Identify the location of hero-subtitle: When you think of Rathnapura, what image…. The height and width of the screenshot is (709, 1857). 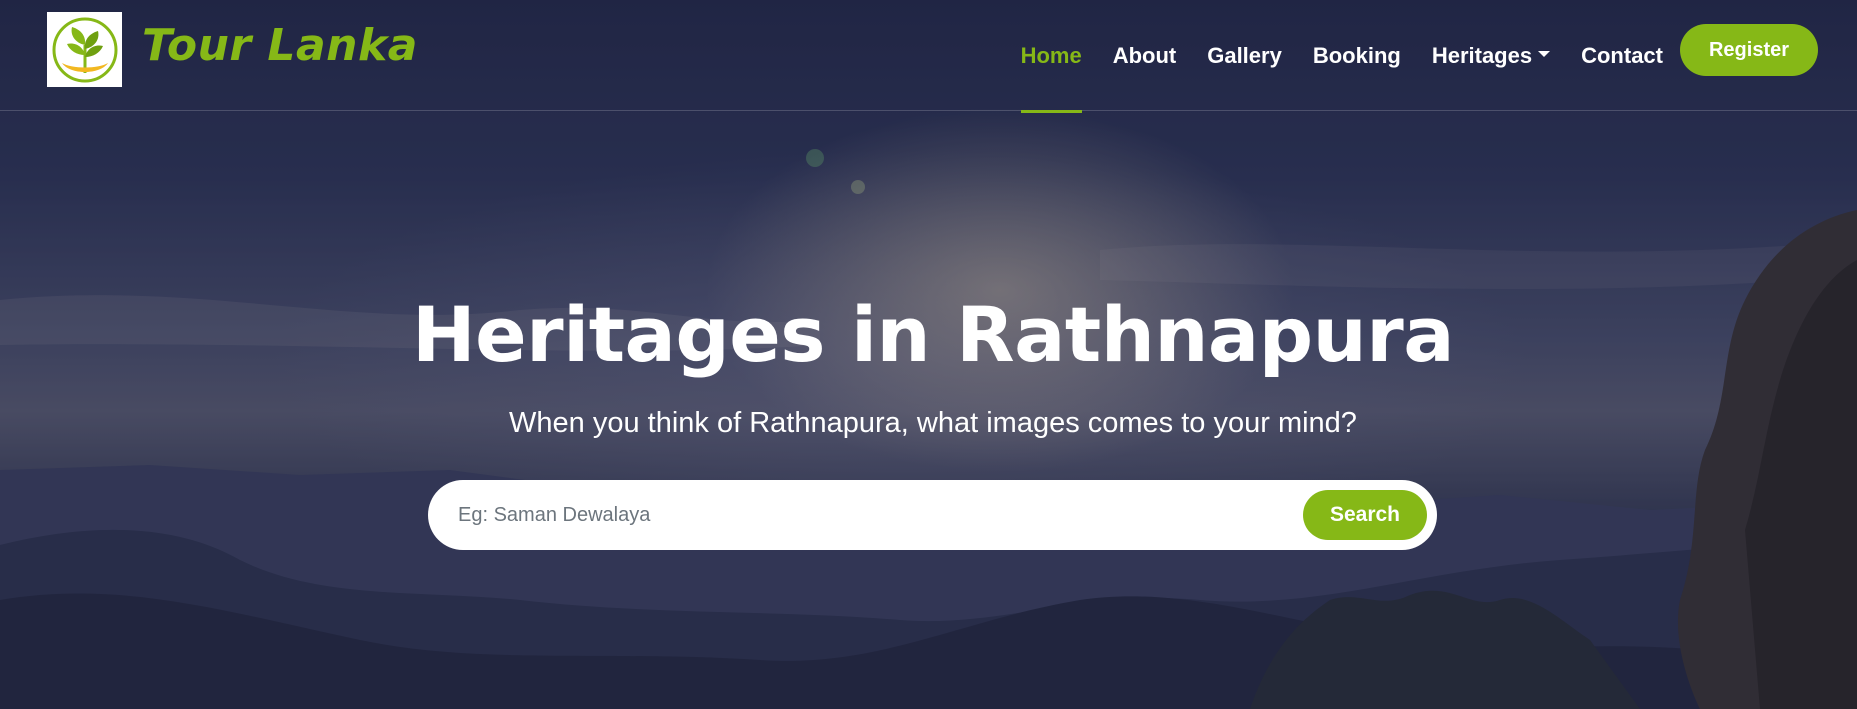
(933, 423).